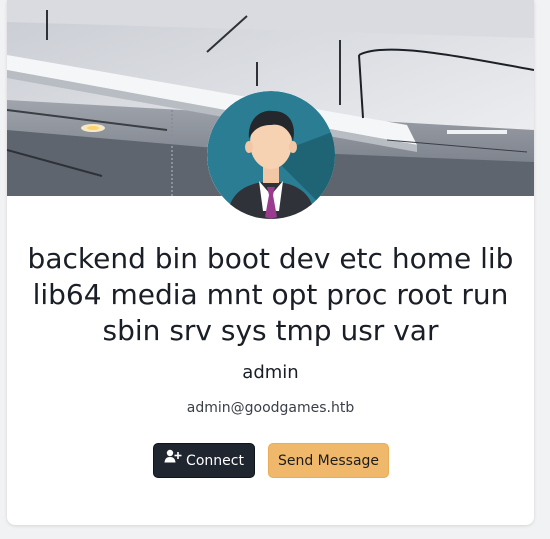 The width and height of the screenshot is (550, 539). Describe the element at coordinates (270, 408) in the screenshot. I see `profile-email: admin@goodgames.htb` at that location.